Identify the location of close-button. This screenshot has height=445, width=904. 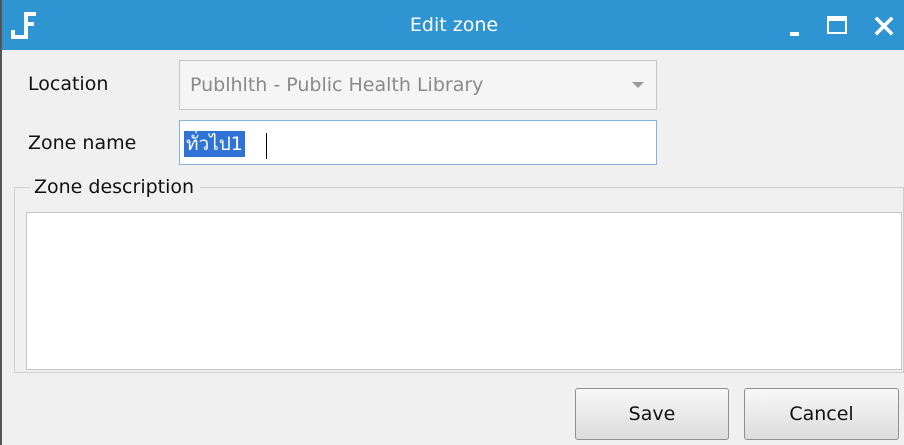
(885, 25).